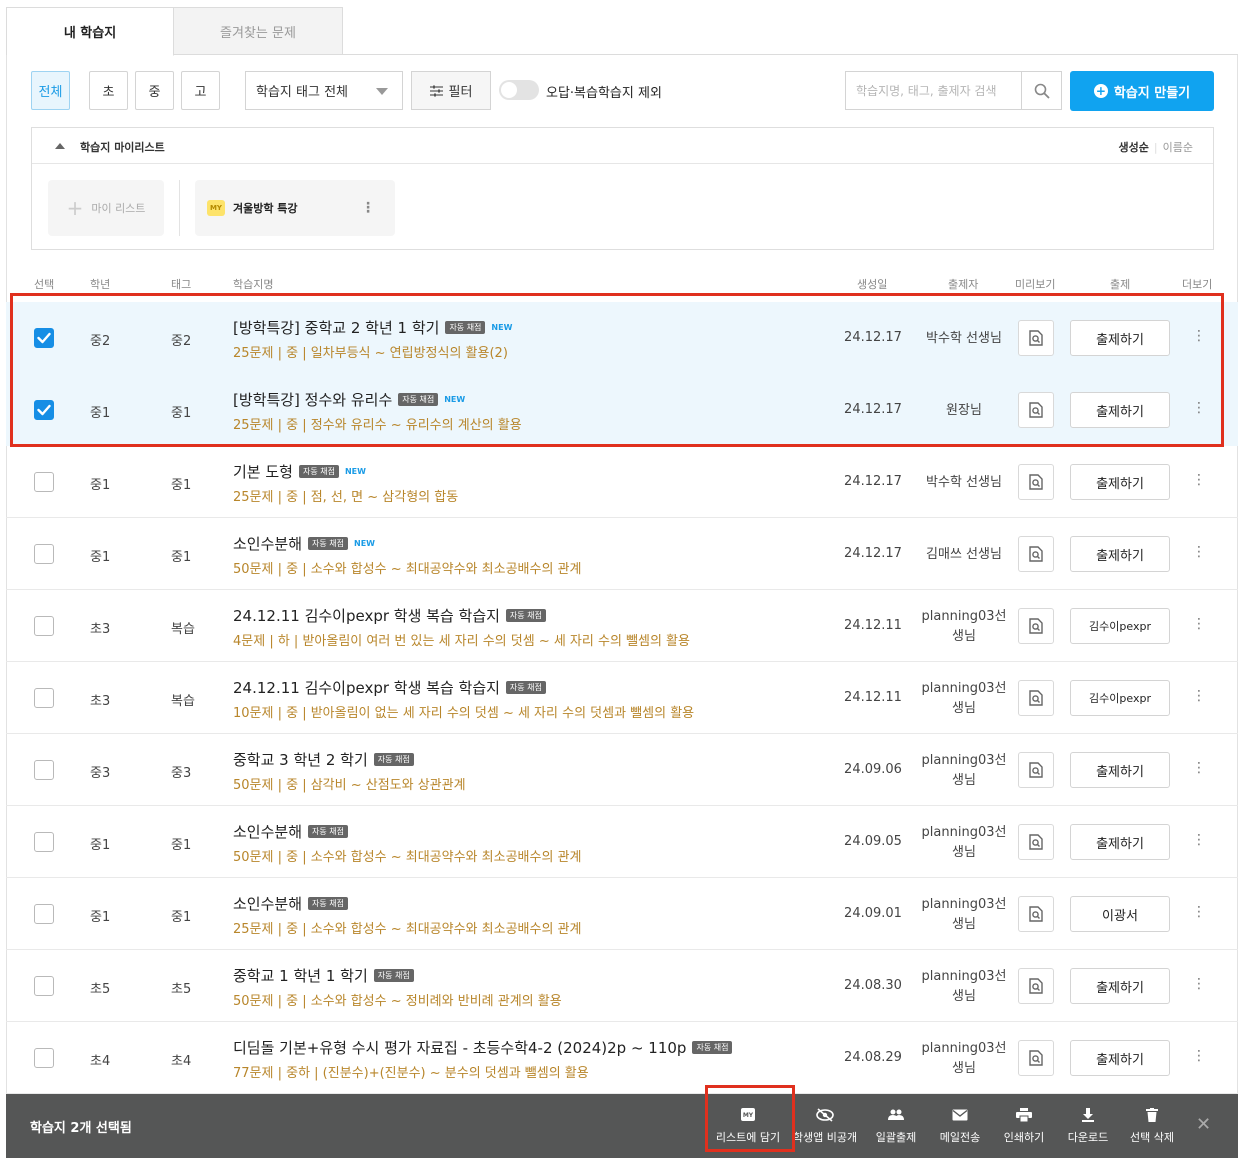 The height and width of the screenshot is (1167, 1243). Describe the element at coordinates (328, 903) in the screenshot. I see `auto-grading-badge: 자동 채점` at that location.